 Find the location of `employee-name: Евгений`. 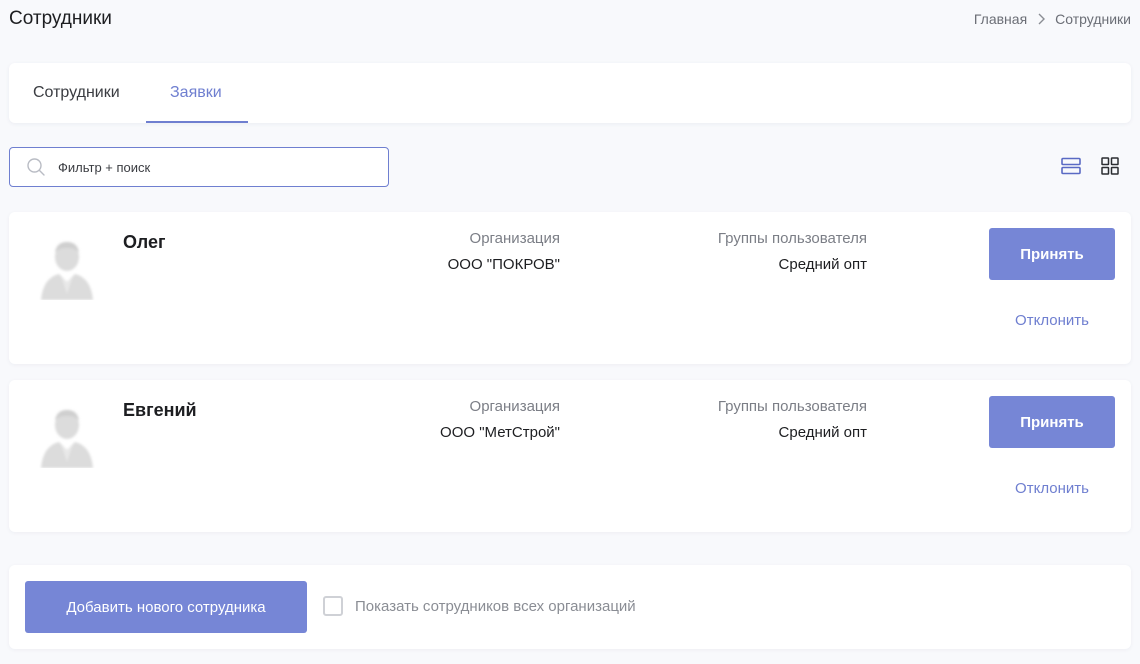

employee-name: Евгений is located at coordinates (160, 410).